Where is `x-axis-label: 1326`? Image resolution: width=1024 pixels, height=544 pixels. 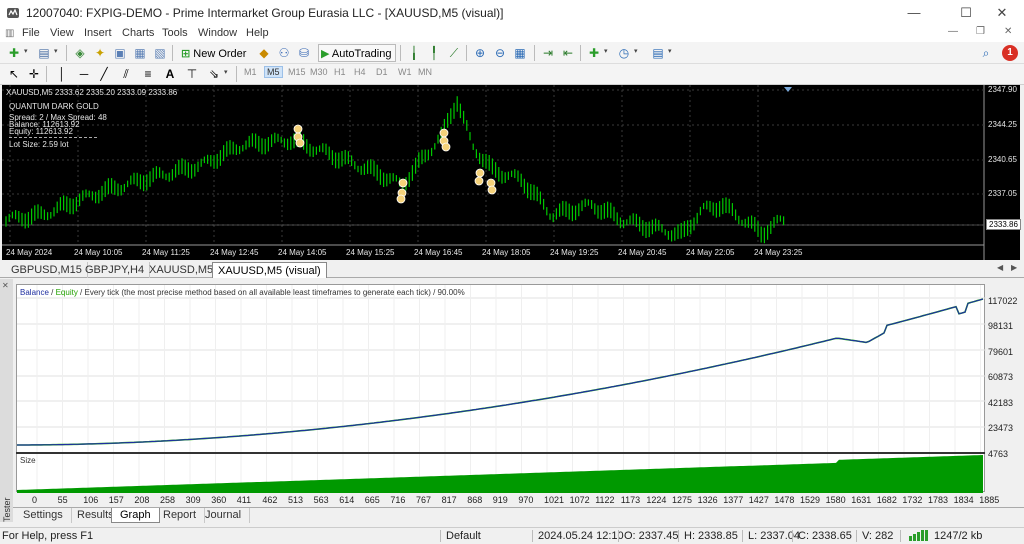
x-axis-label: 1326 is located at coordinates (707, 500).